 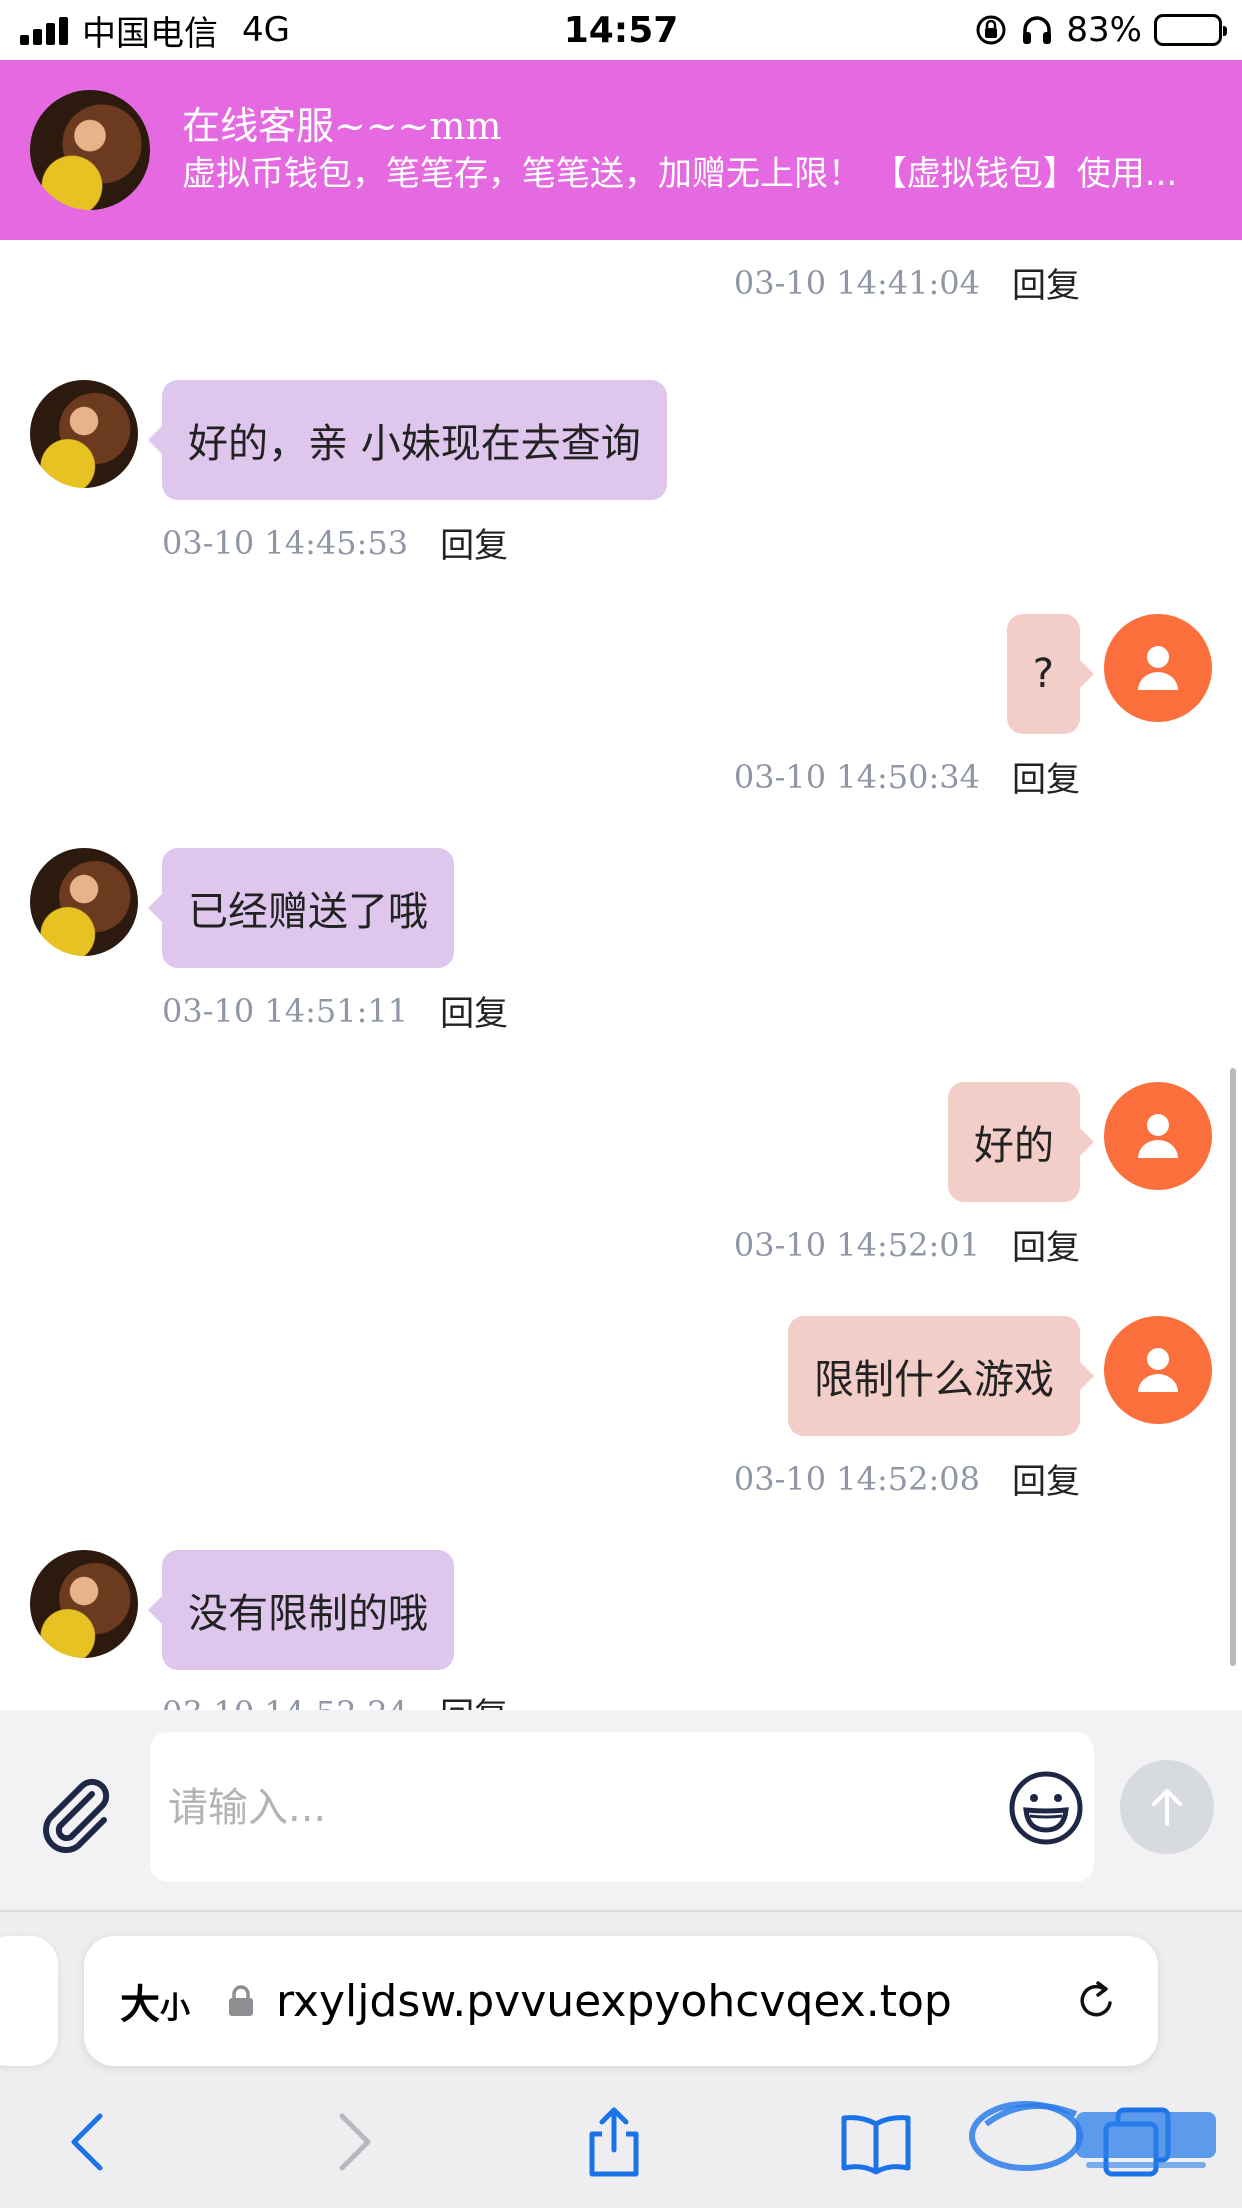 I want to click on send-button, so click(x=1167, y=1807).